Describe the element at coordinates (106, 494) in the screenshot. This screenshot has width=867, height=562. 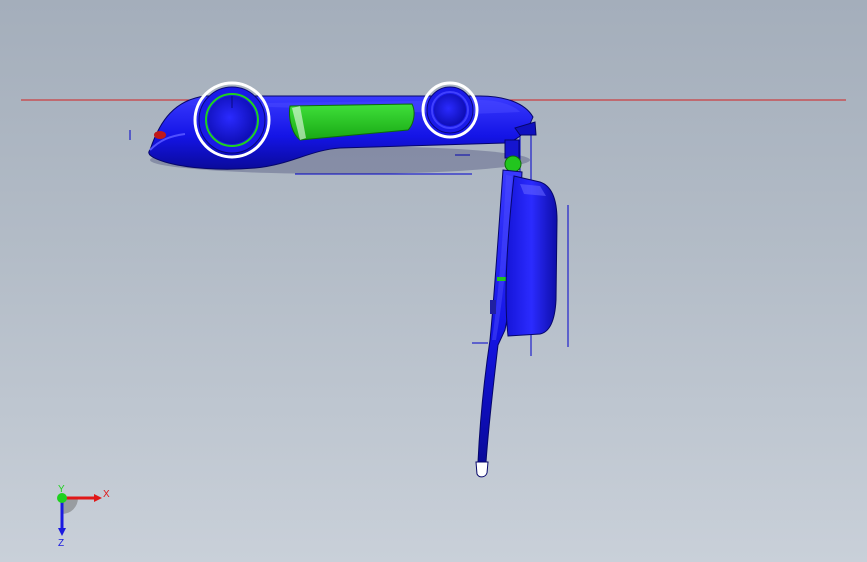
I see `x-axis-label: X` at that location.